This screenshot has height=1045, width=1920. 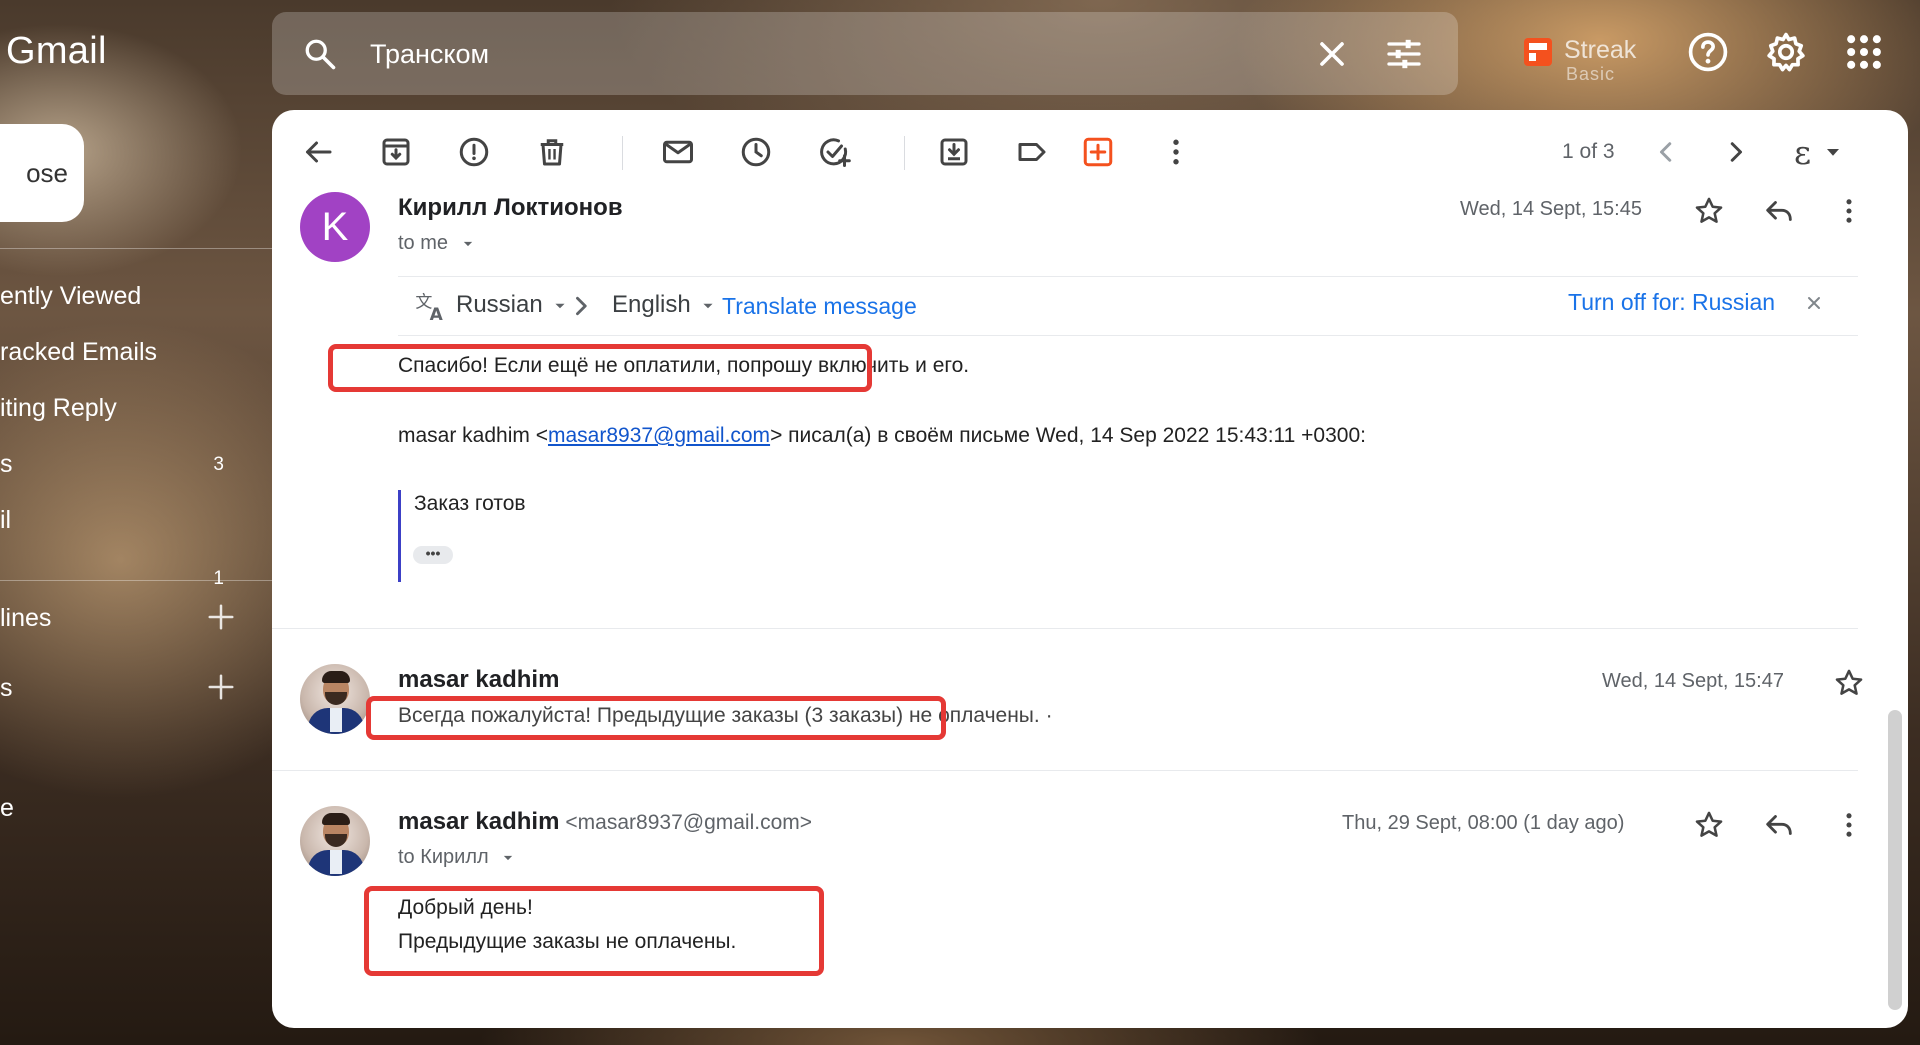 I want to click on snooze-clock-icon, so click(x=756, y=152).